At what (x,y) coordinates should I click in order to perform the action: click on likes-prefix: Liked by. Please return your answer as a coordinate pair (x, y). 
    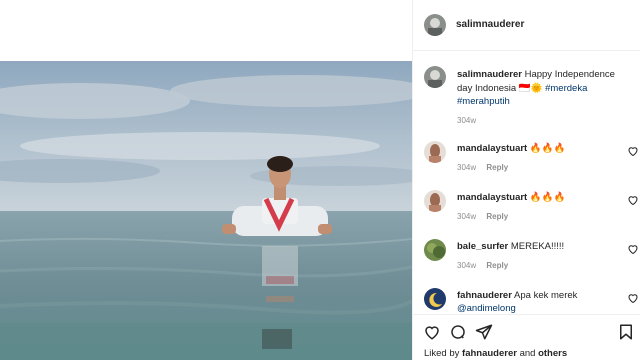
    Looking at the image, I should click on (442, 353).